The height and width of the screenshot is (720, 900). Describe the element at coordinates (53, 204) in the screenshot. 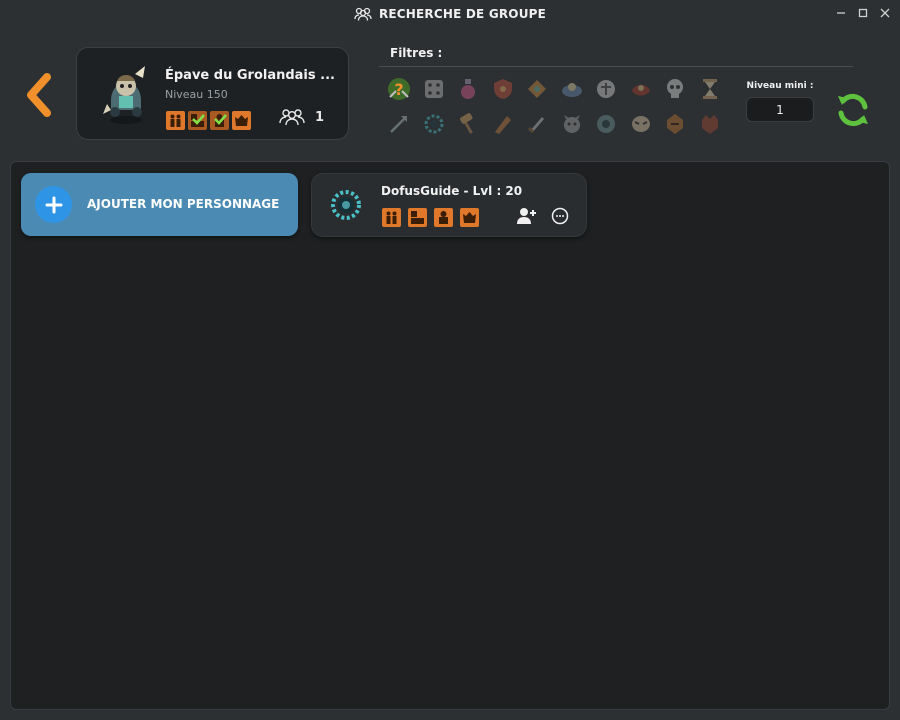

I see `plus-icon` at that location.